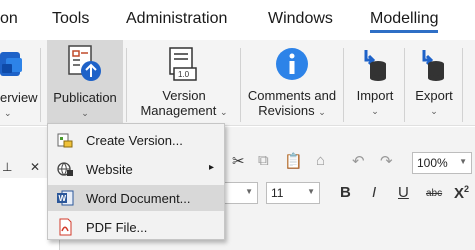 The height and width of the screenshot is (250, 475). What do you see at coordinates (211, 167) in the screenshot?
I see `submenu-arrow-icon: ▸` at bounding box center [211, 167].